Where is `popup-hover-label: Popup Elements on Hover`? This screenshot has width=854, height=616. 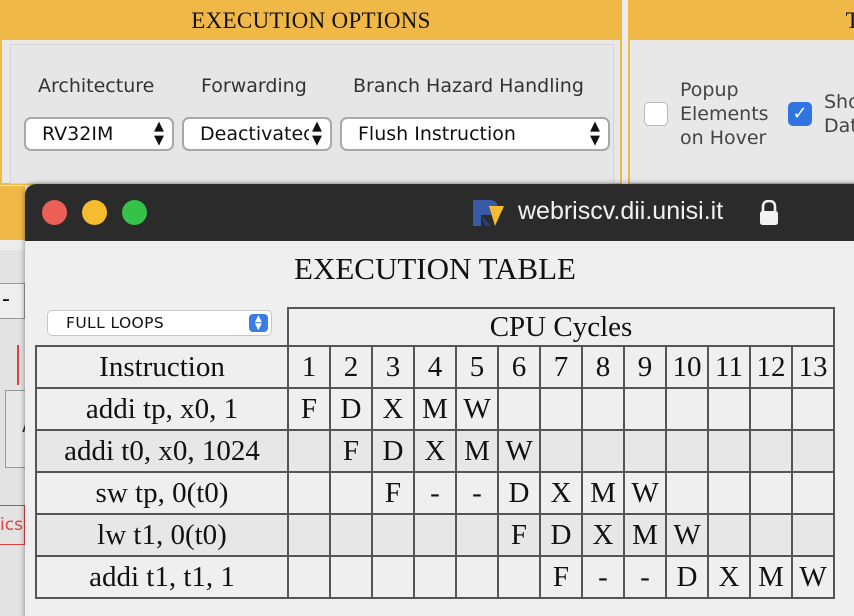
popup-hover-label: Popup Elements on Hover is located at coordinates (724, 114).